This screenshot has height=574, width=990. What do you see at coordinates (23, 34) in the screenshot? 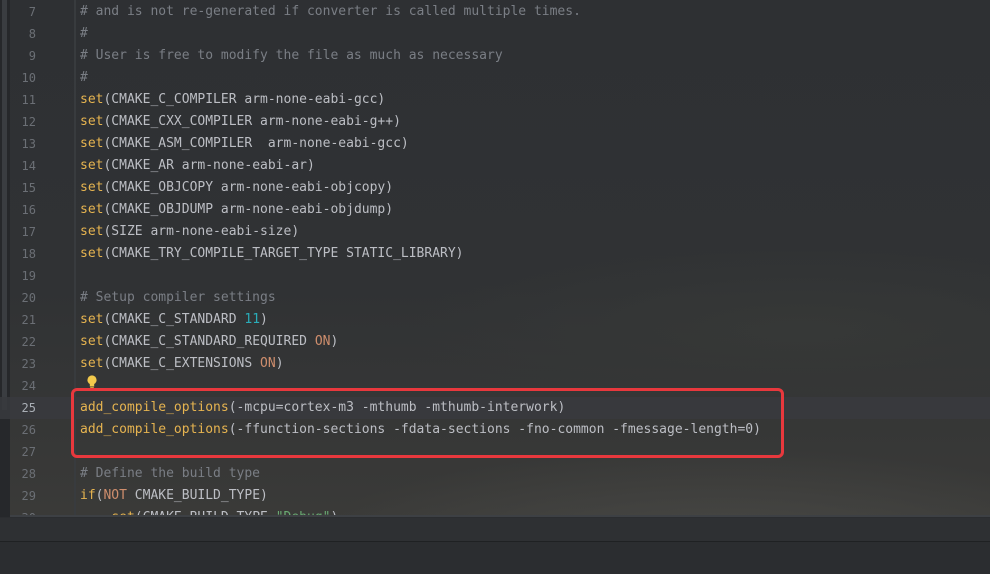
I see `line-number: 8` at bounding box center [23, 34].